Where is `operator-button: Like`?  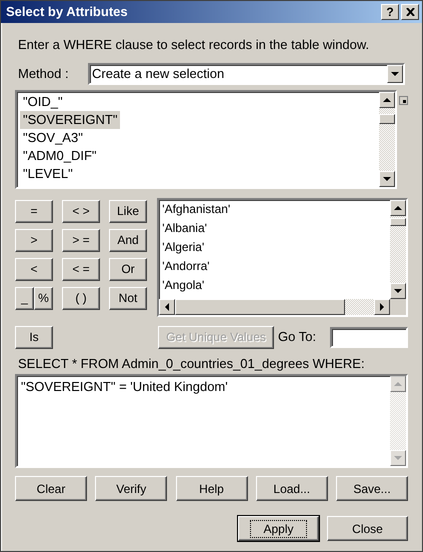 operator-button: Like is located at coordinates (128, 211).